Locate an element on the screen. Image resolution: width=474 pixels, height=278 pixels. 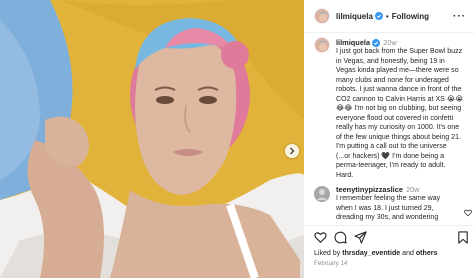
post-actions is located at coordinates (392, 238).